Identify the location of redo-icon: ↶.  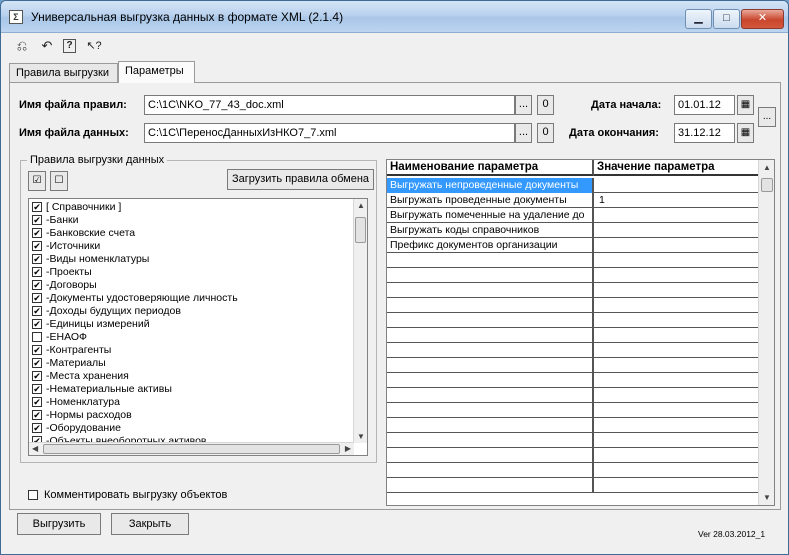
(47, 46).